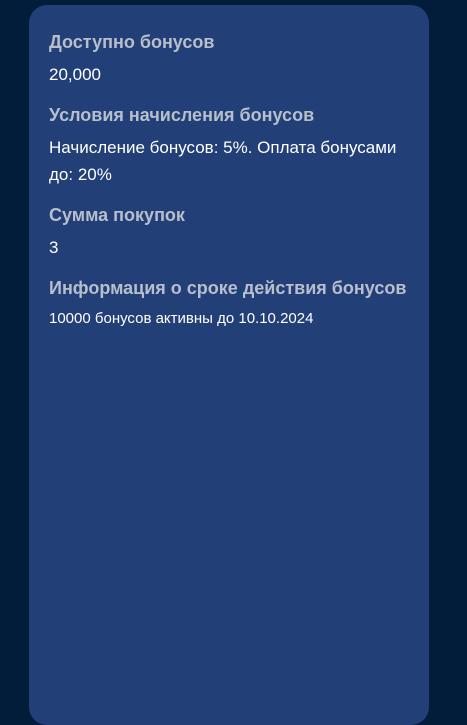  What do you see at coordinates (229, 231) in the screenshot?
I see `purchase-sum-section: Сумма покупок 3` at bounding box center [229, 231].